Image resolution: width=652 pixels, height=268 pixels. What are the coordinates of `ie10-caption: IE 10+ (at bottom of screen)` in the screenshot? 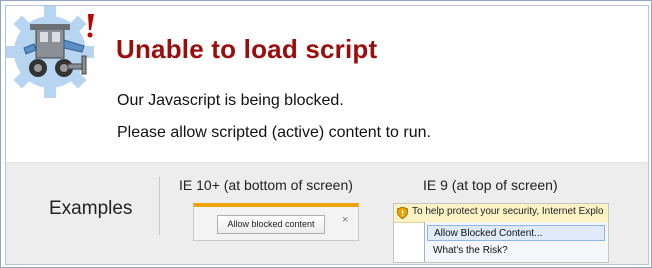 It's located at (266, 185).